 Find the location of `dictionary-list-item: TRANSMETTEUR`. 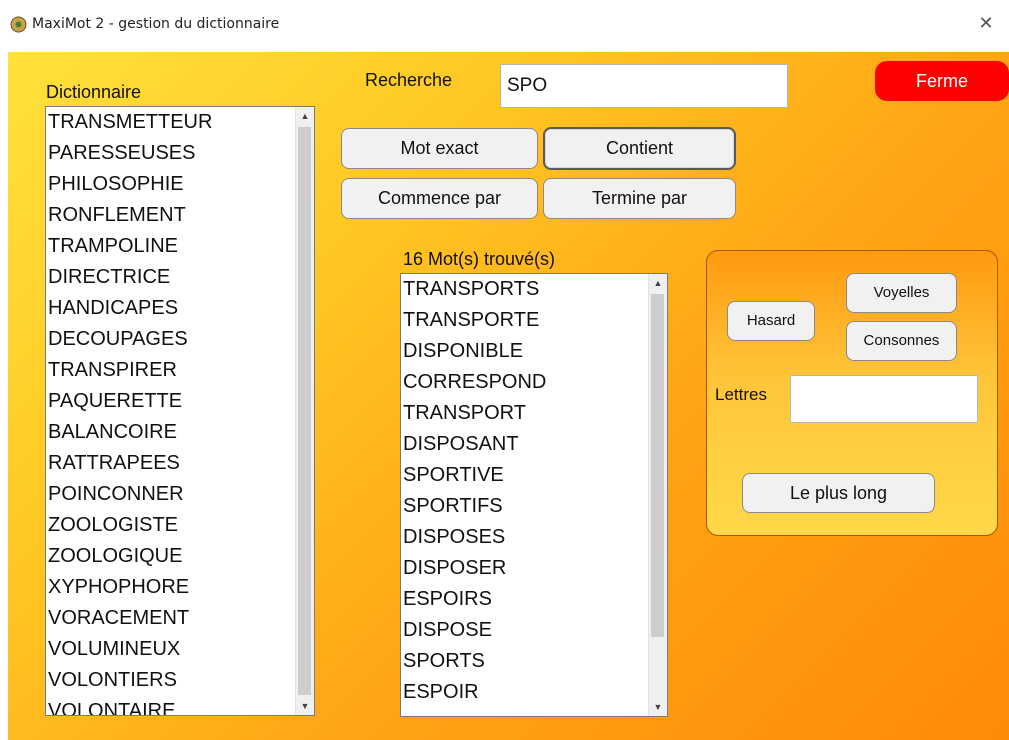

dictionary-list-item: TRANSMETTEUR is located at coordinates (171, 122).